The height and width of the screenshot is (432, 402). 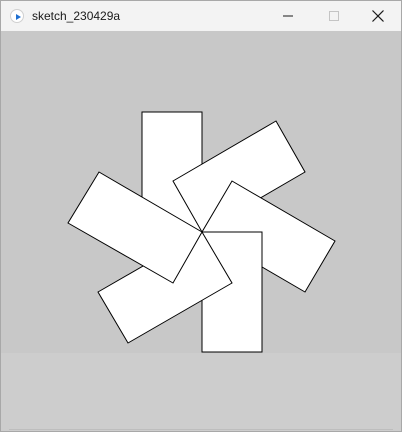 I want to click on processing-play-icon, so click(x=17, y=16).